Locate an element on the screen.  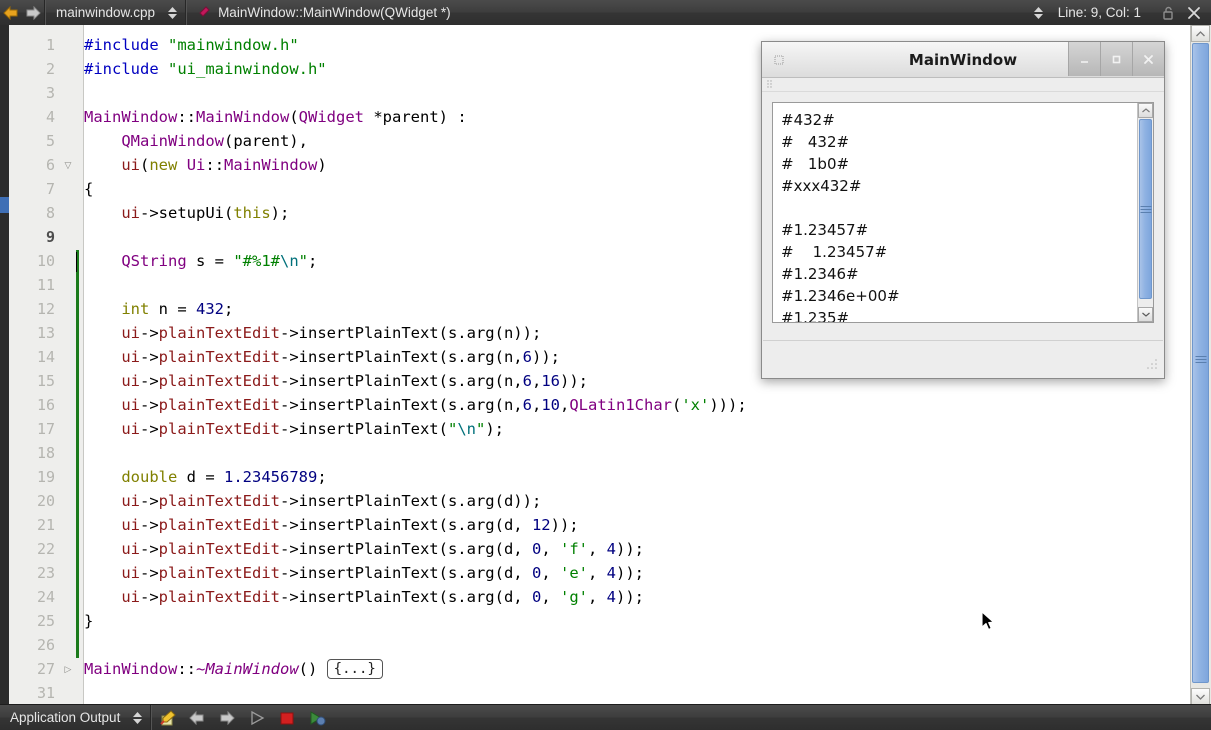
forward-arrow-icon is located at coordinates (33, 12).